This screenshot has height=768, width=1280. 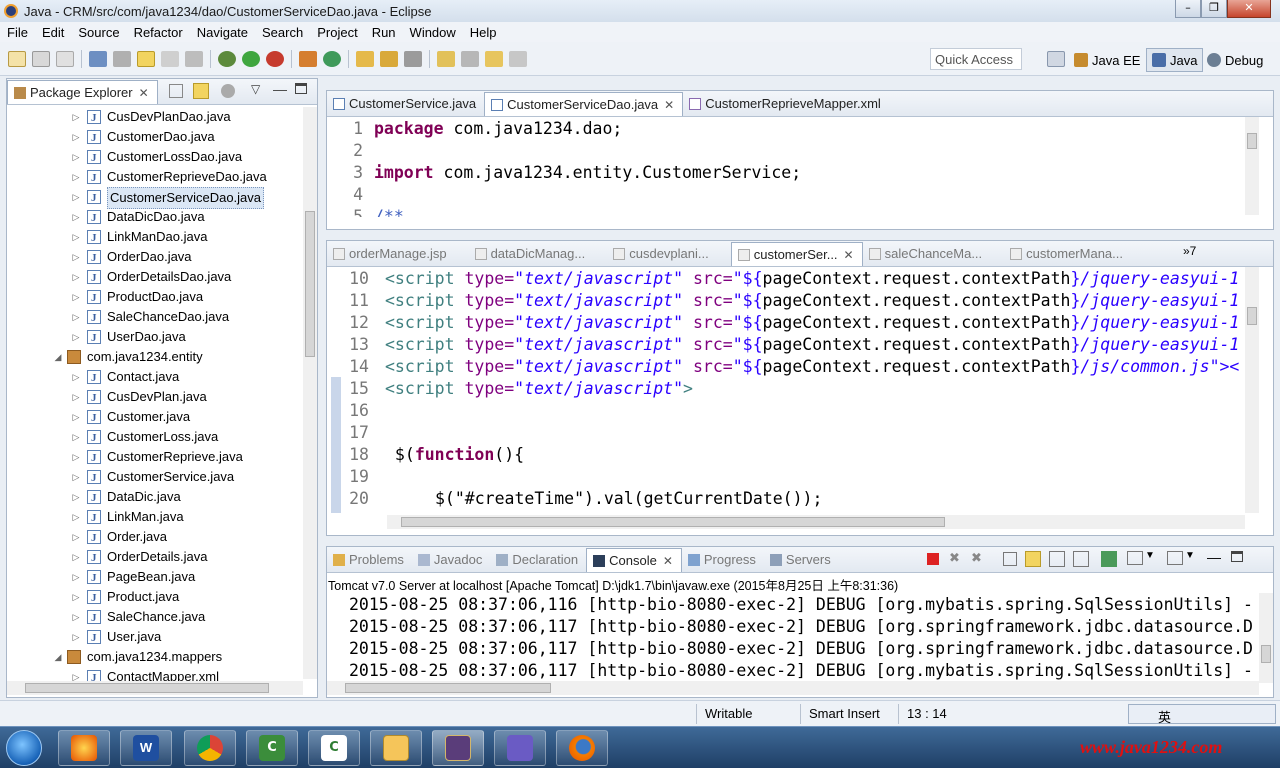 I want to click on tree-file-item: ▷ CusDevPlan.java, so click(x=157, y=397).